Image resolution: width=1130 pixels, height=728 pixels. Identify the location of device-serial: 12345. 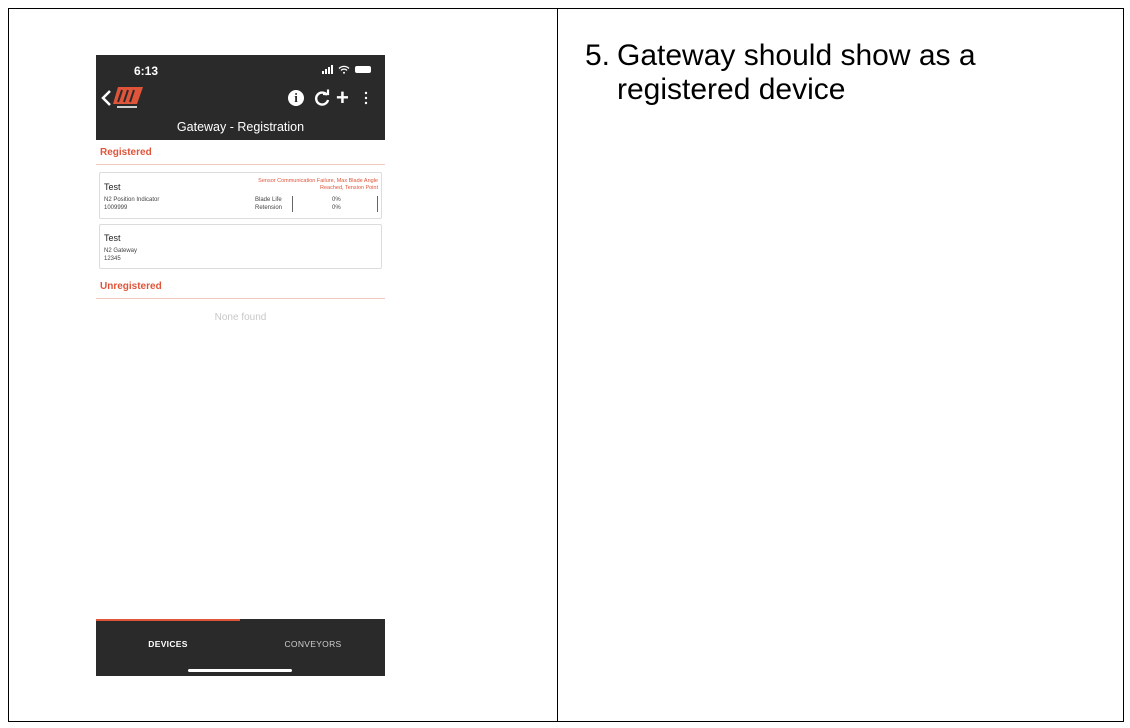
(112, 259).